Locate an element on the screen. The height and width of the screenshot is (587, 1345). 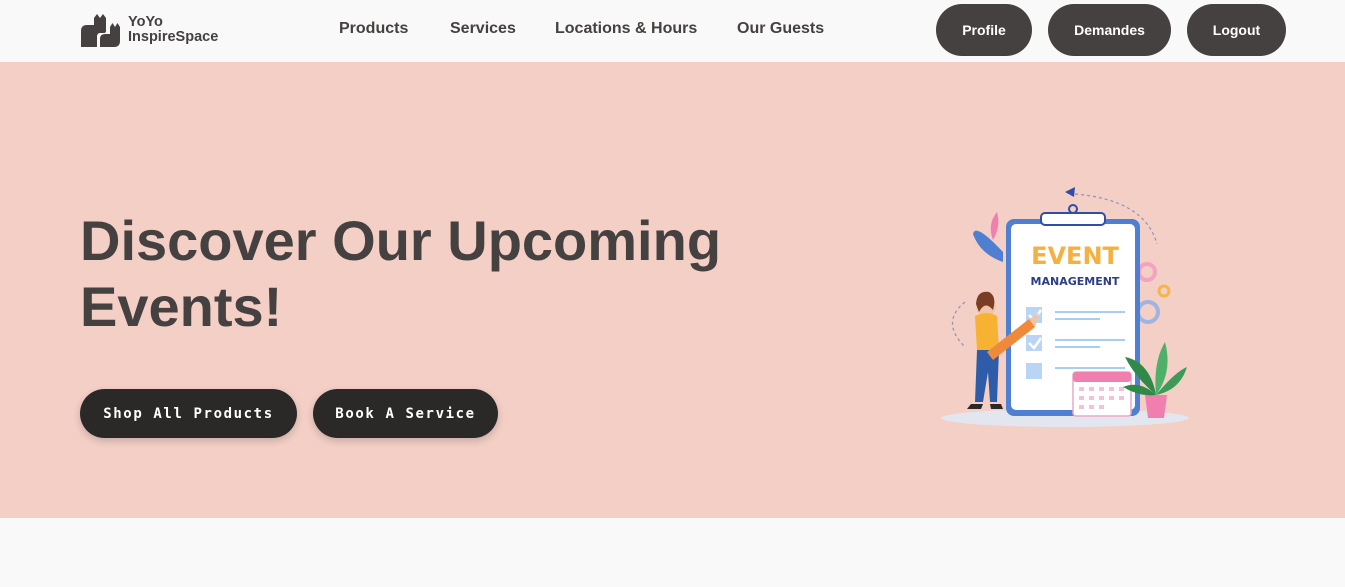
nav-link-our-guests: Our Guests is located at coordinates (780, 29).